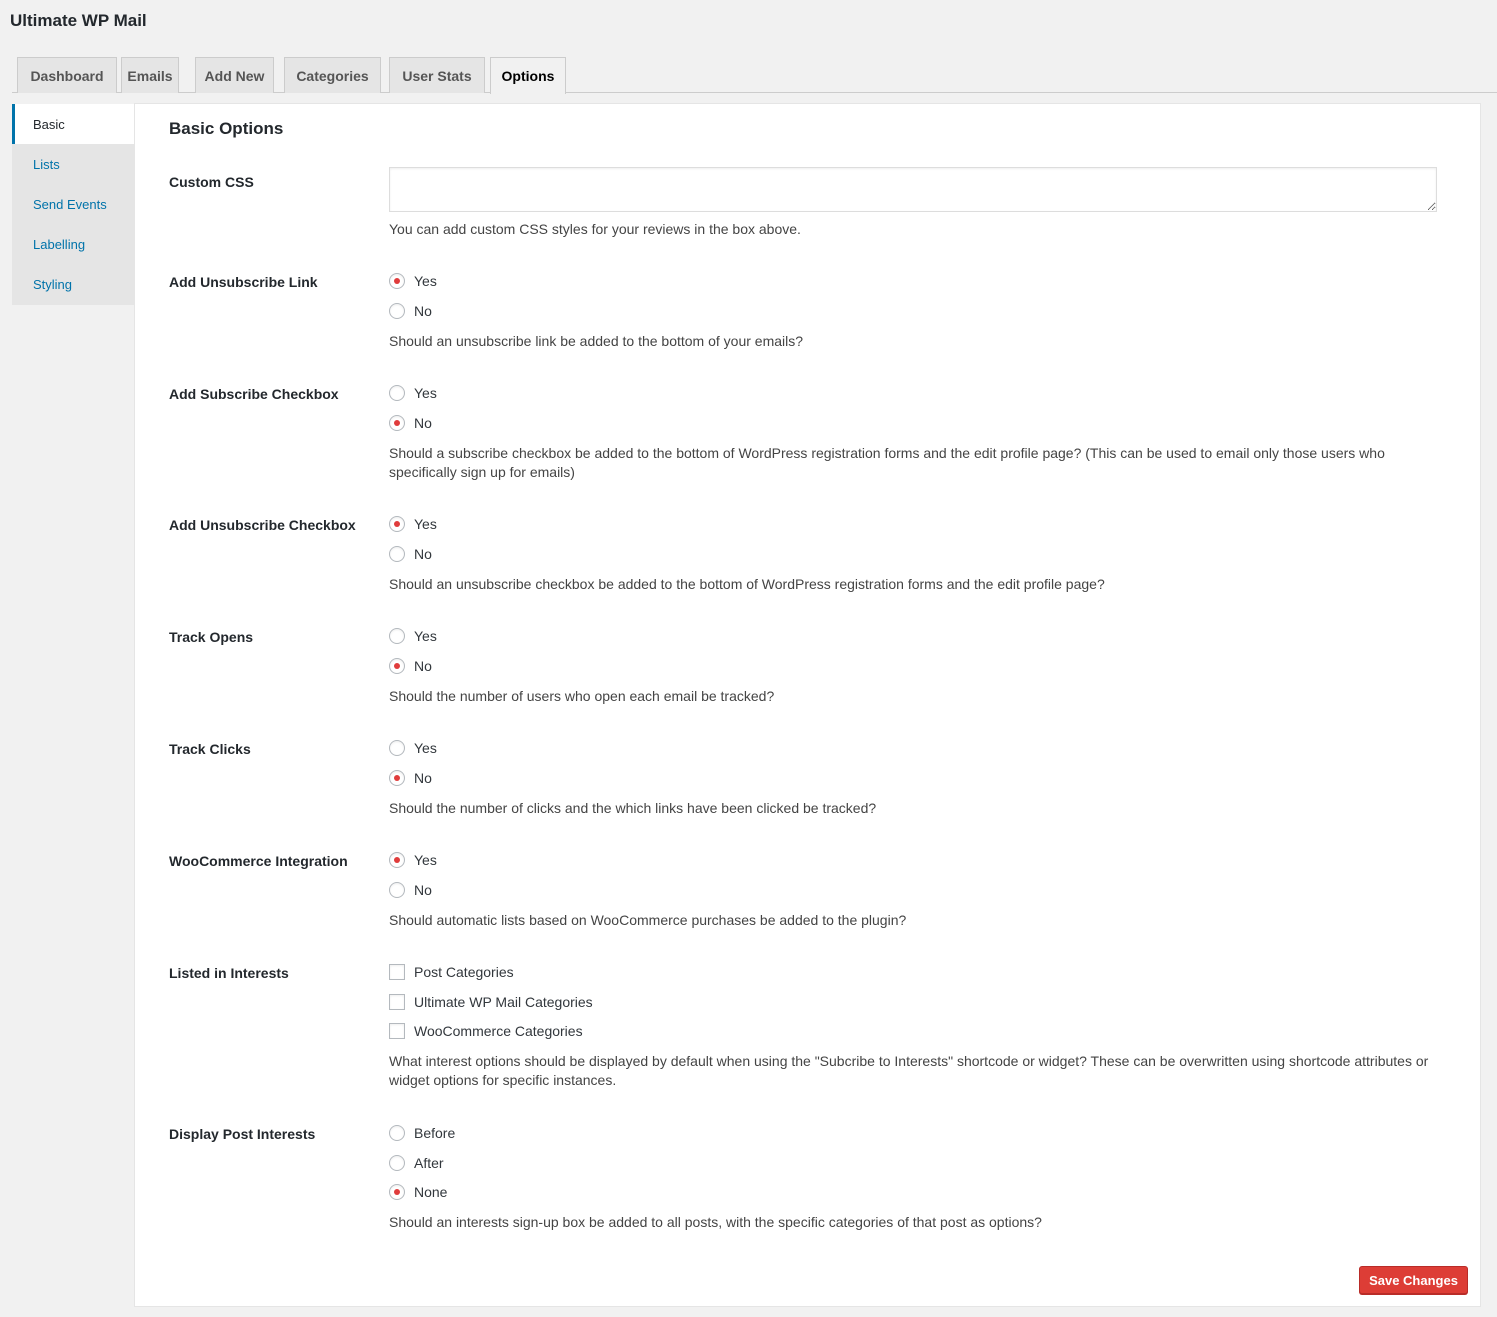 The width and height of the screenshot is (1497, 1317). What do you see at coordinates (429, 1163) in the screenshot?
I see `radio-label: After` at bounding box center [429, 1163].